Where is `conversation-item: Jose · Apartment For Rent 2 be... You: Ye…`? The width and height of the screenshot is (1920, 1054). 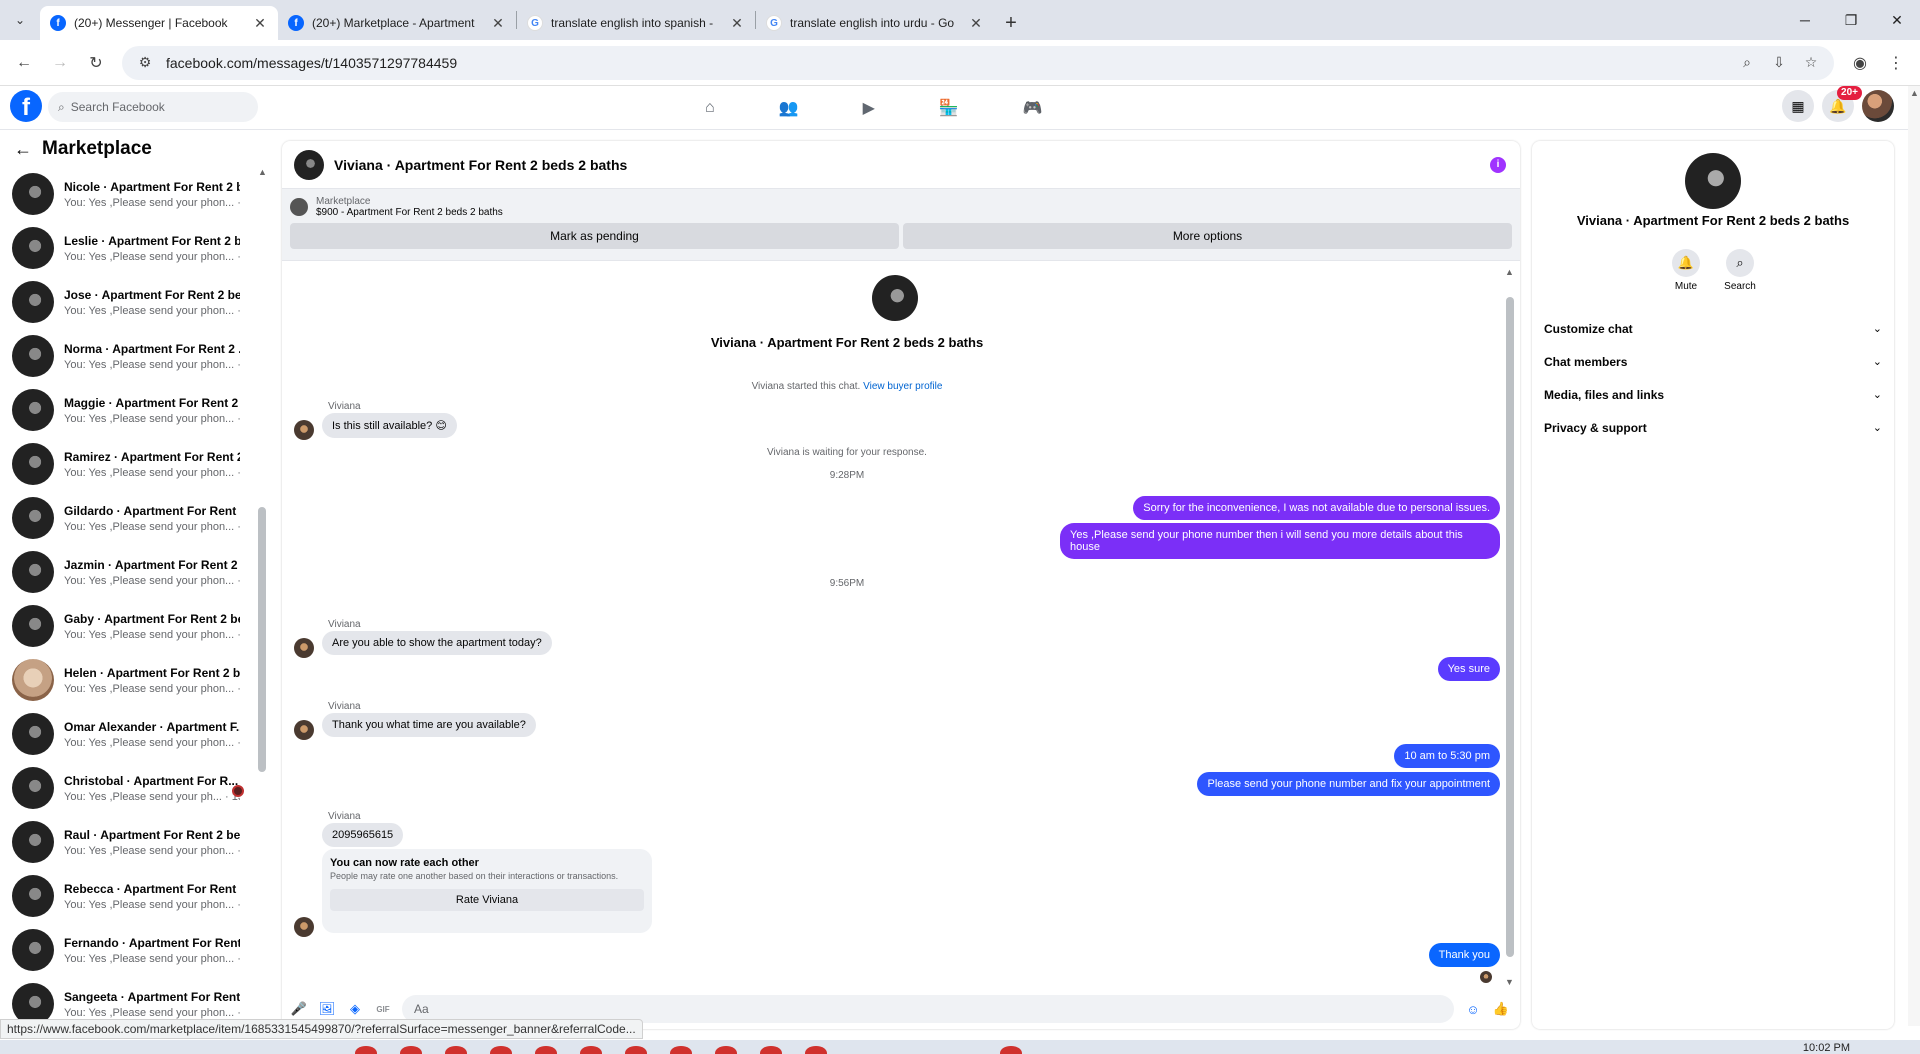
conversation-item: Jose · Apartment For Rent 2 be... You: Ye… is located at coordinates (135, 302).